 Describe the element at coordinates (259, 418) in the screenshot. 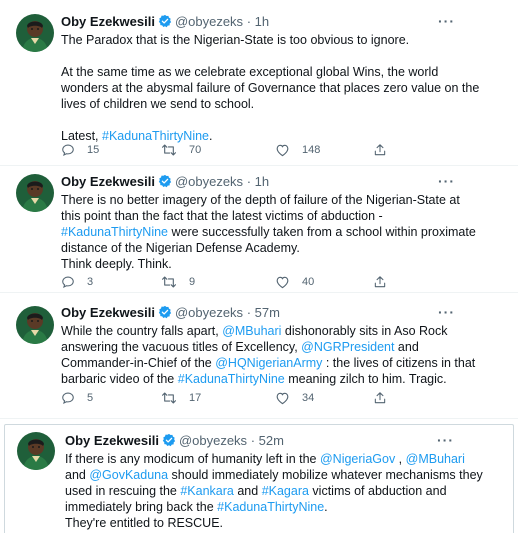

I see `tweet-divider` at that location.